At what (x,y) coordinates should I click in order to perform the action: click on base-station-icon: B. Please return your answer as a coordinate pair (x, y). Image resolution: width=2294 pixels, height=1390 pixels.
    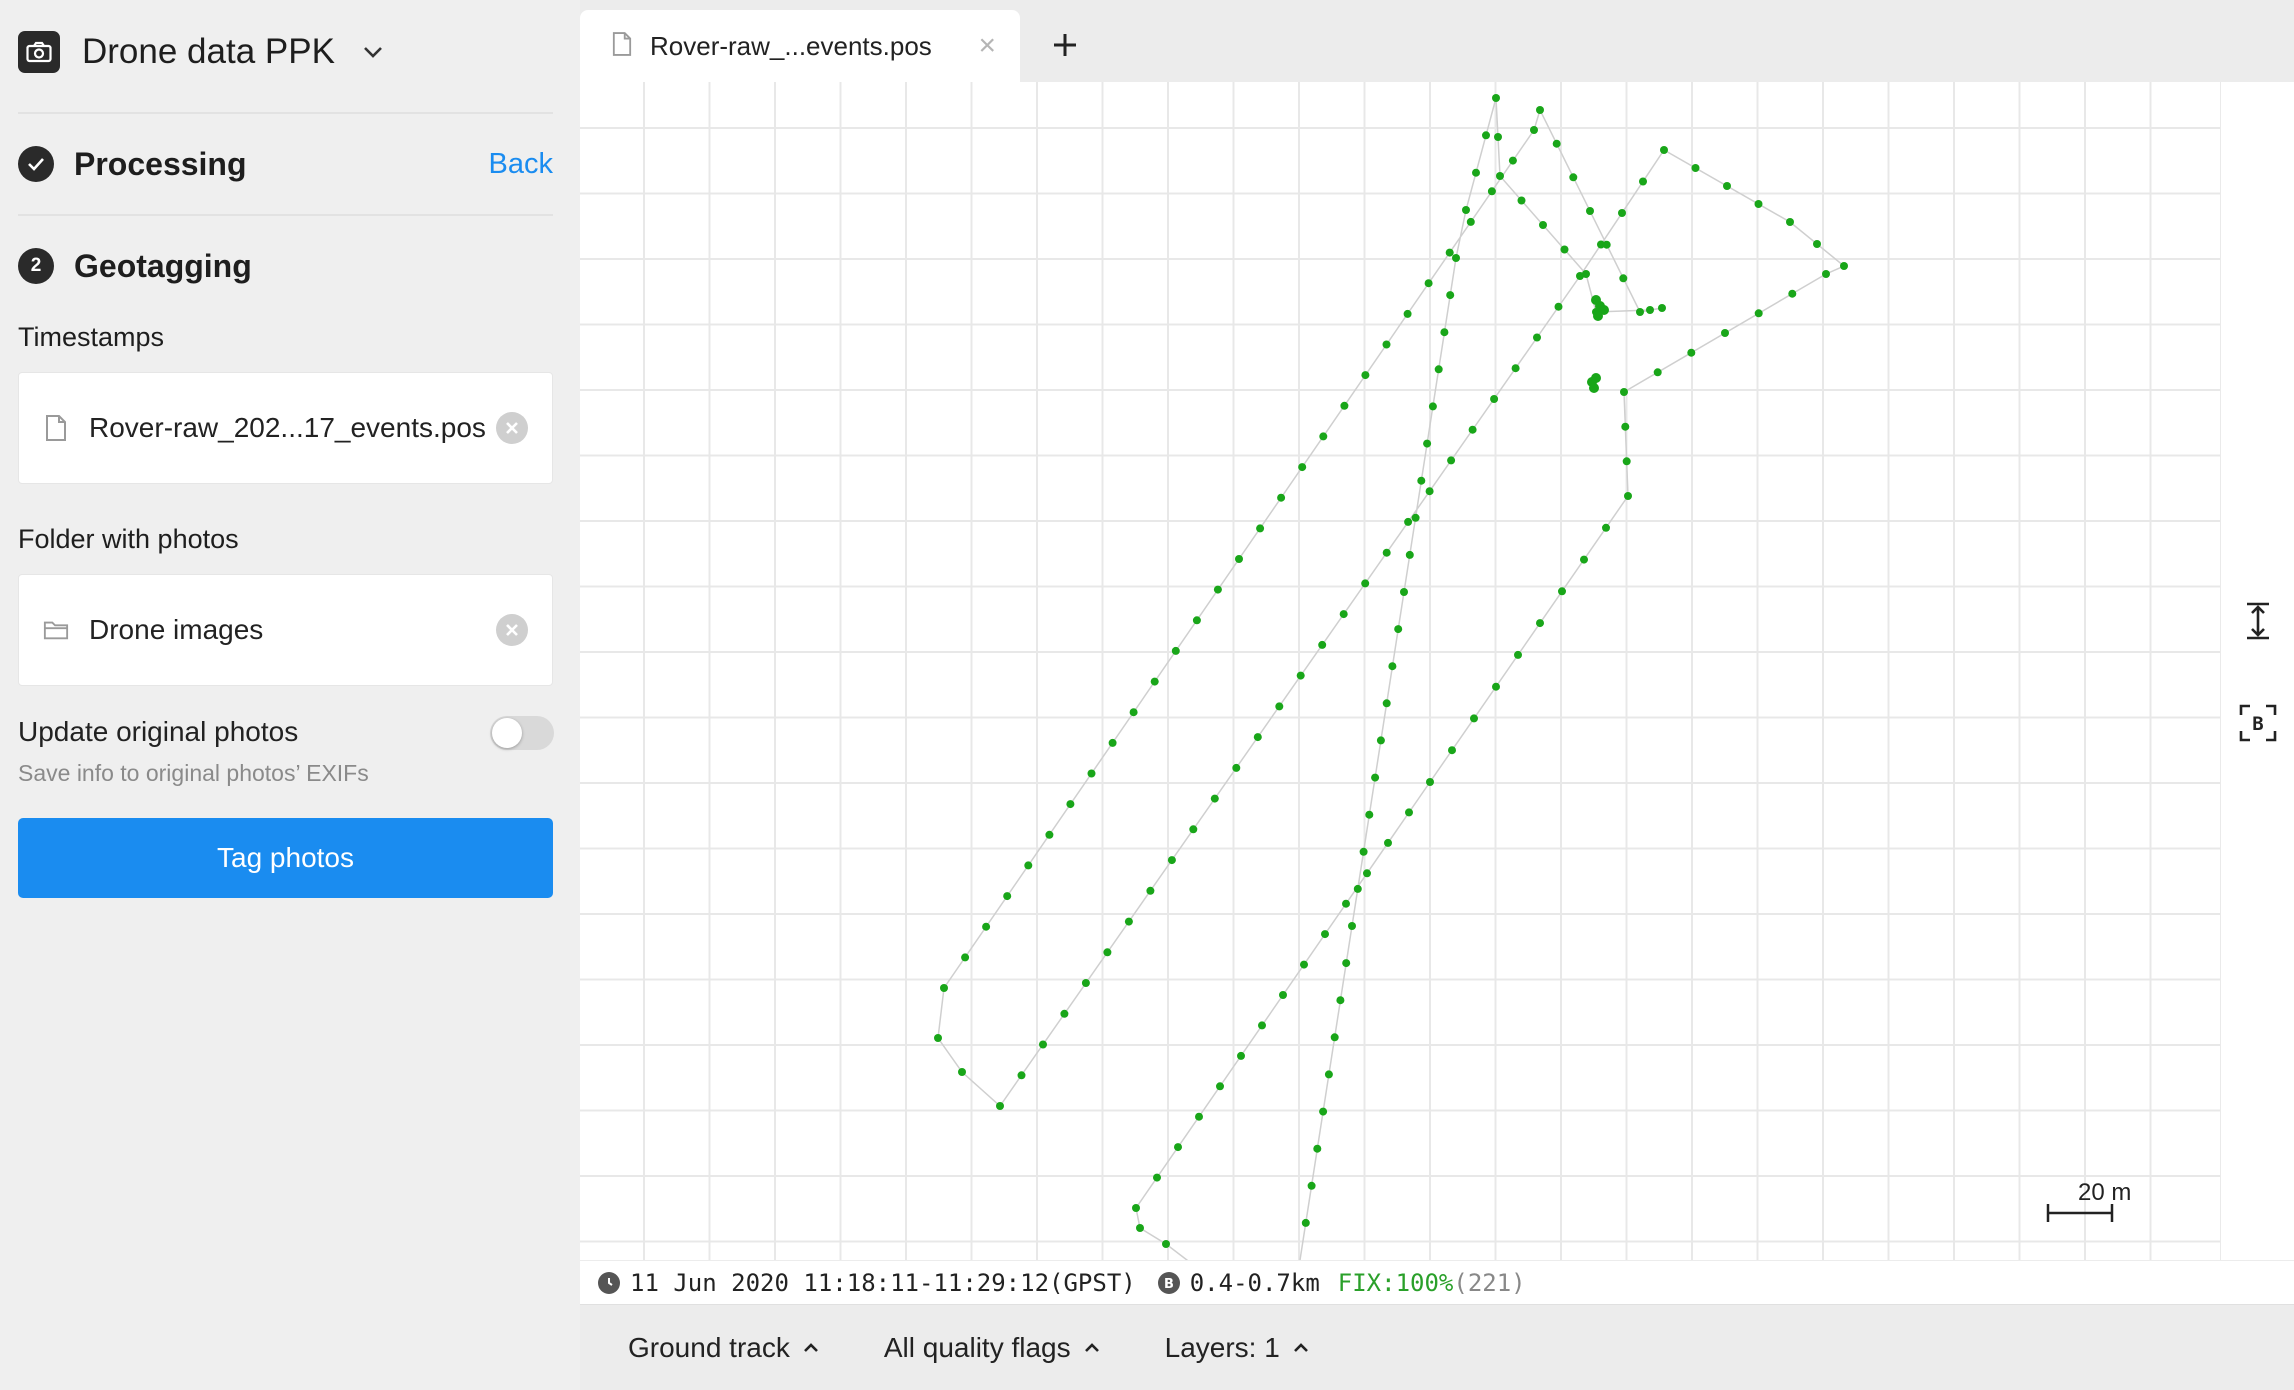
    Looking at the image, I should click on (2258, 723).